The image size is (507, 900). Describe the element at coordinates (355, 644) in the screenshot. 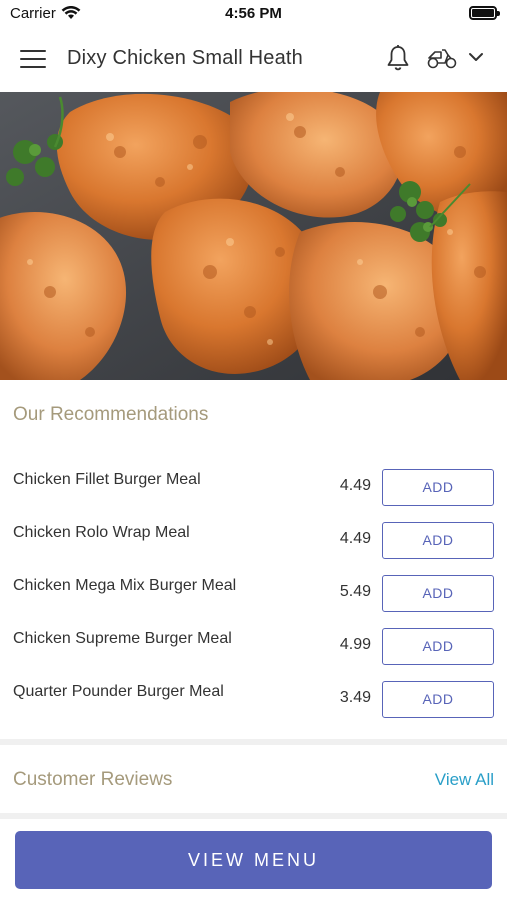

I see `item-price: 4.99` at that location.